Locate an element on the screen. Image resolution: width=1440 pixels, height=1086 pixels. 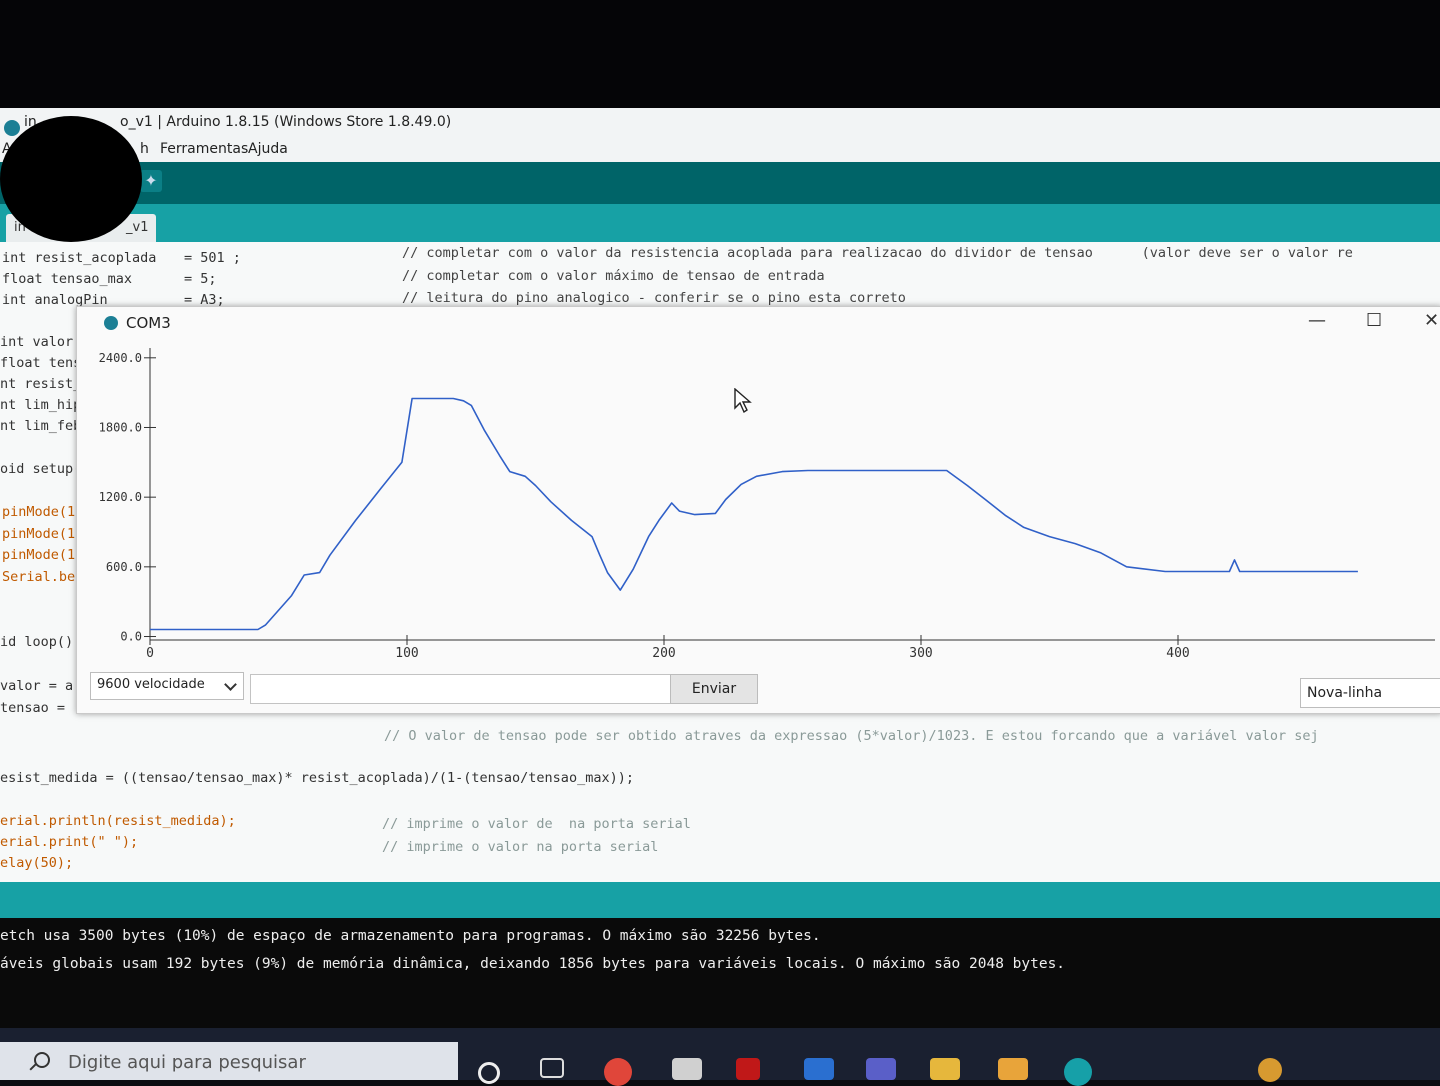
baud-rate-select: 9600 velocidade is located at coordinates (167, 686).